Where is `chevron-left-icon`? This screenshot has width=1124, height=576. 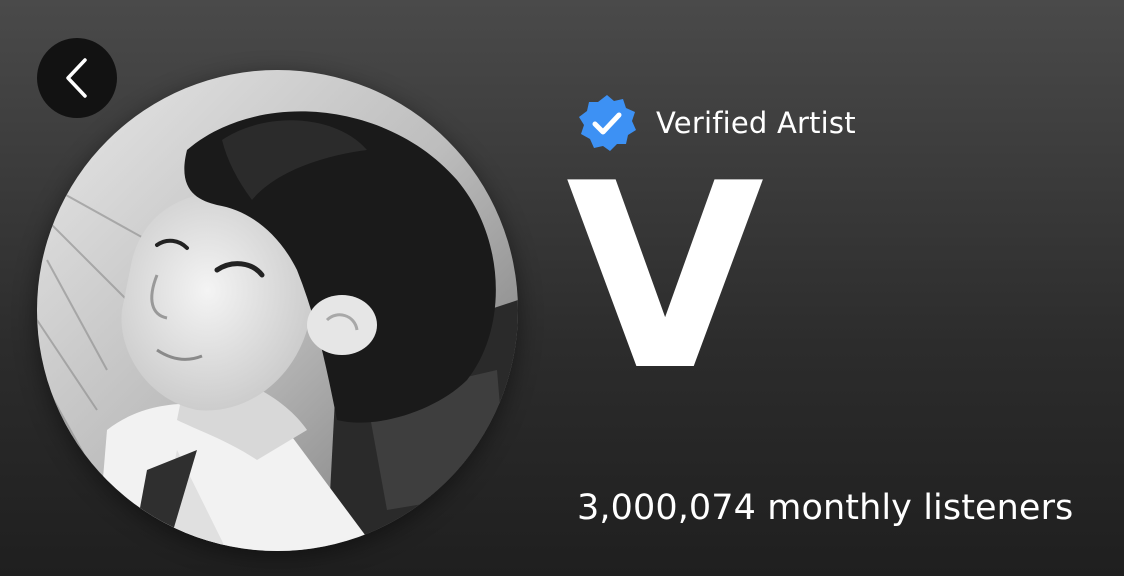 chevron-left-icon is located at coordinates (77, 78).